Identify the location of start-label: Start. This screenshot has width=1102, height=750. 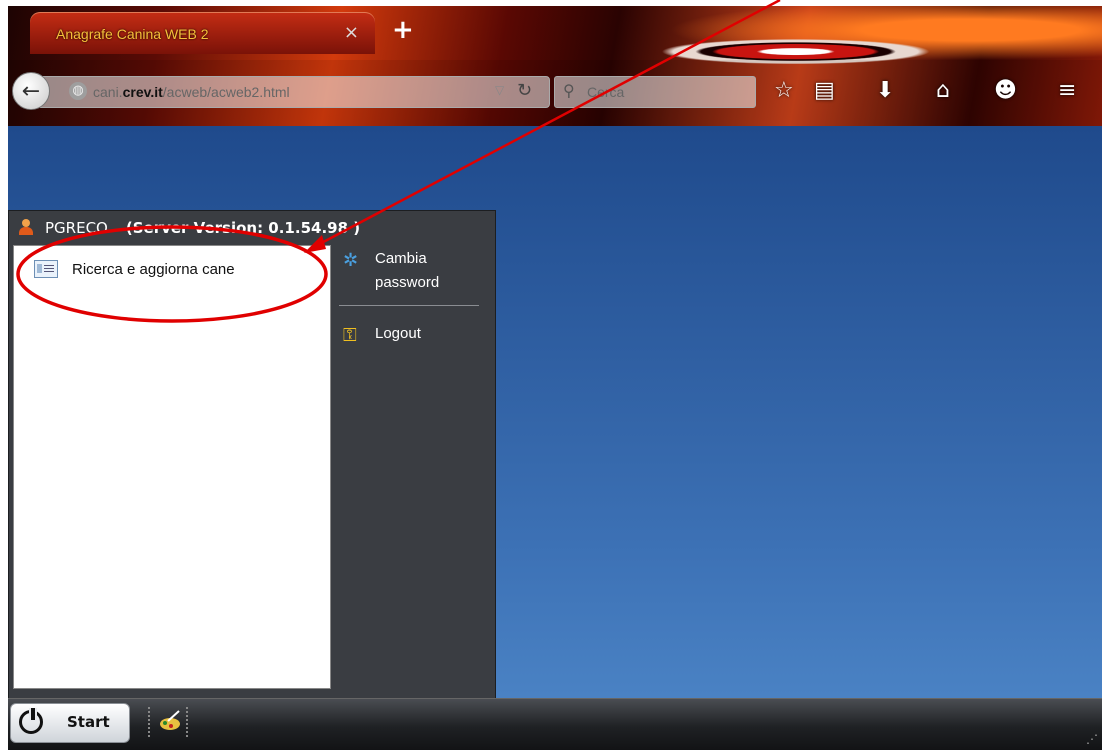
(88, 722).